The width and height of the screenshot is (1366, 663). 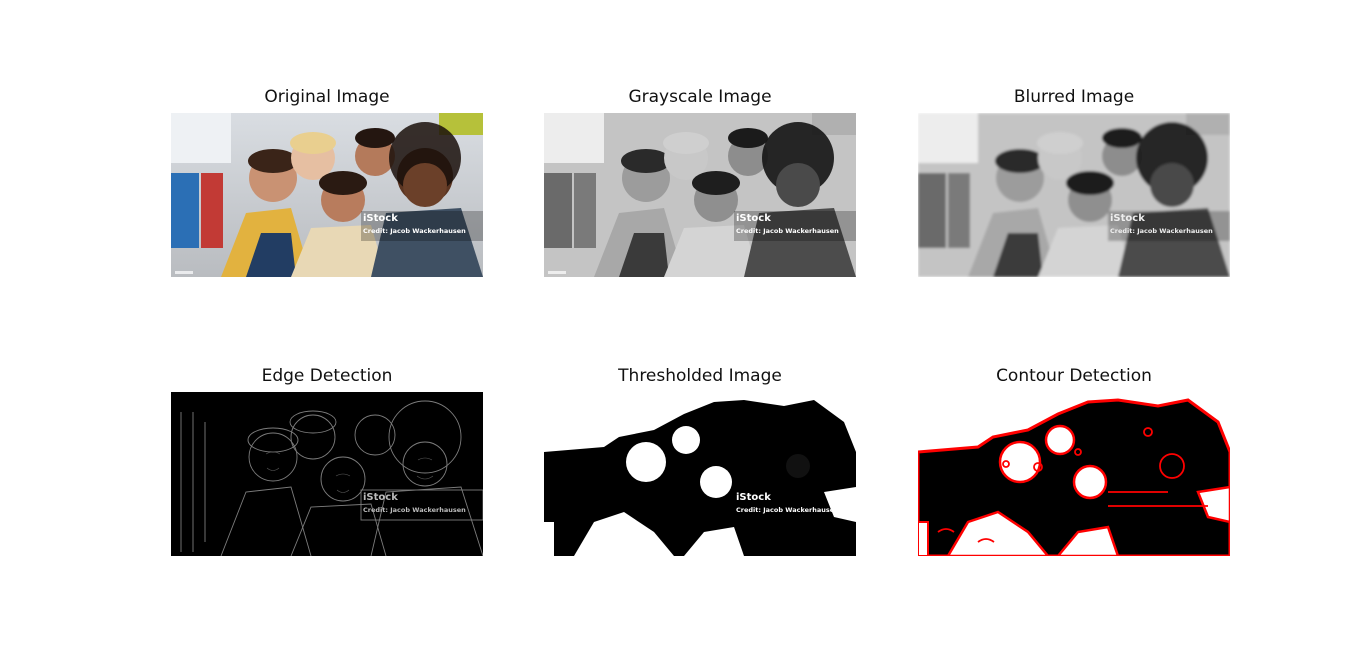 I want to click on panel-title: Edge Detection, so click(x=327, y=376).